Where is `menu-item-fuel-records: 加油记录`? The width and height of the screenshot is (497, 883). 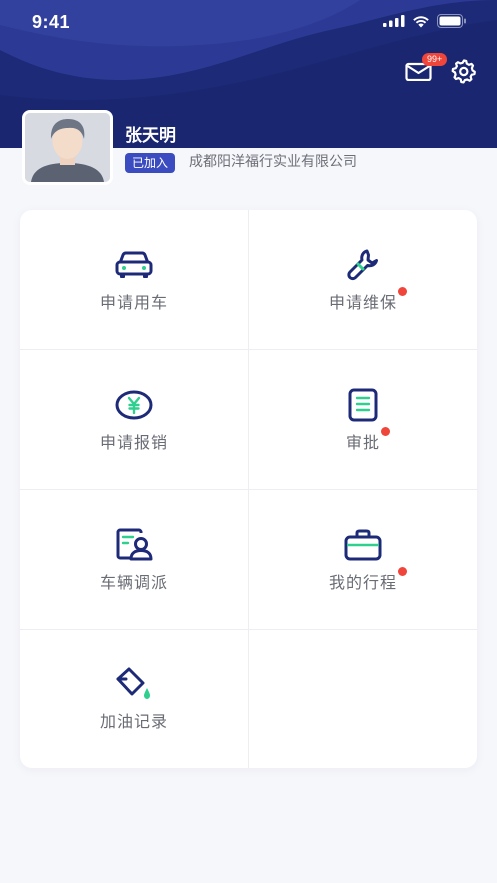
menu-item-fuel-records: 加油记录 is located at coordinates (134, 699).